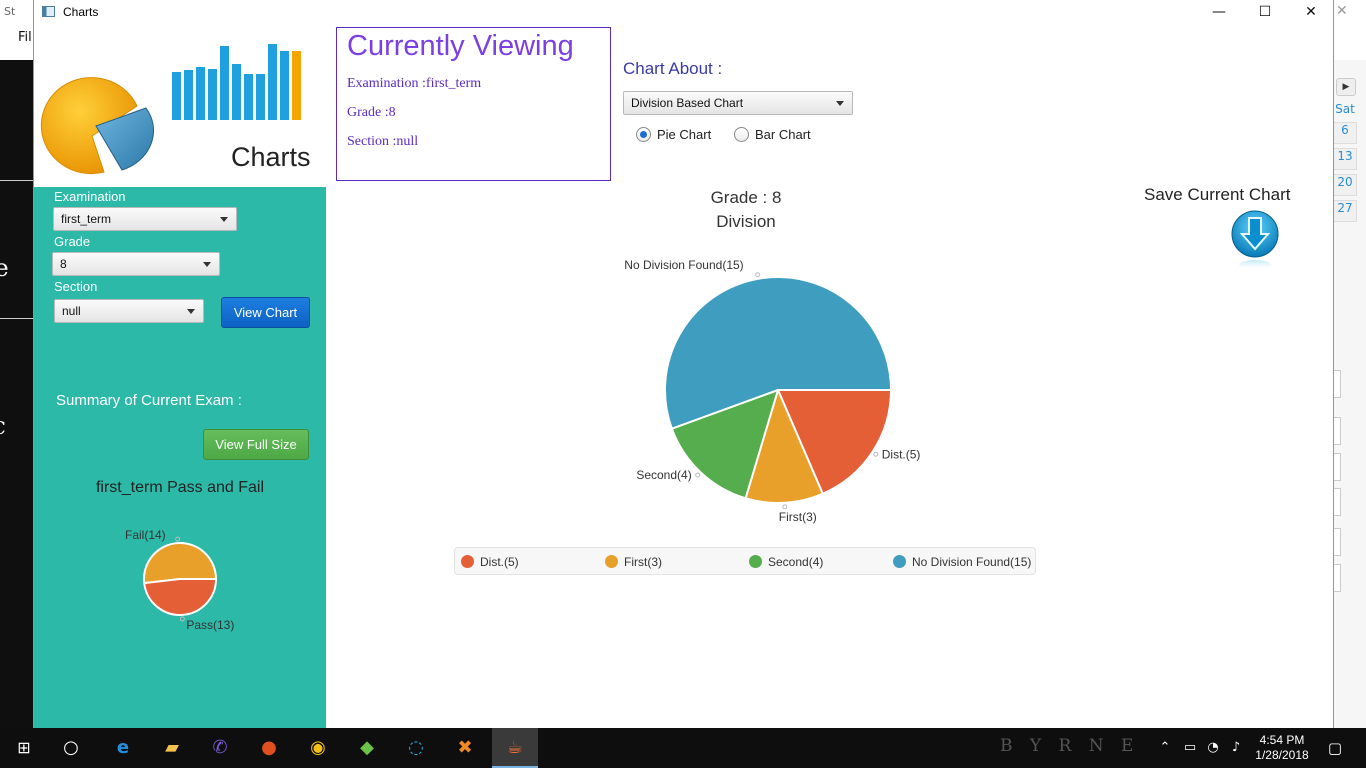 This screenshot has width=1366, height=768. What do you see at coordinates (1219, 12) in the screenshot?
I see `minimize-button: —` at bounding box center [1219, 12].